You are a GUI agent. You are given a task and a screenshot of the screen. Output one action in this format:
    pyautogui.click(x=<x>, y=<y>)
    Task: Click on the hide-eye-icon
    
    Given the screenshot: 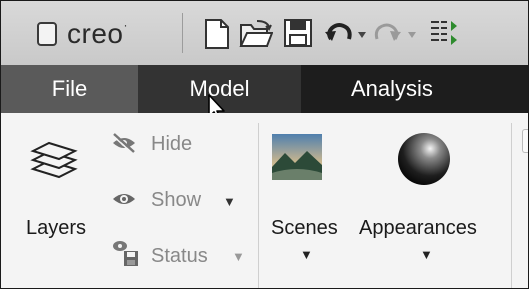 What is the action you would take?
    pyautogui.click(x=123, y=143)
    